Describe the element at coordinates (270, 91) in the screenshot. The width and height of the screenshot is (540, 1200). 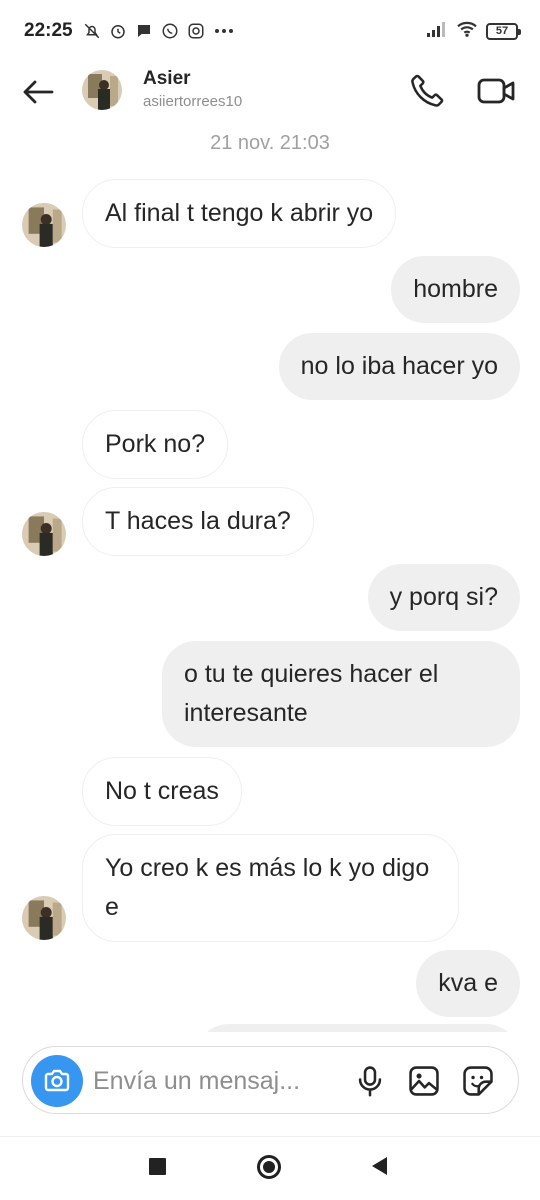
I see `conversation-header: Asier asiiertorrees10` at that location.